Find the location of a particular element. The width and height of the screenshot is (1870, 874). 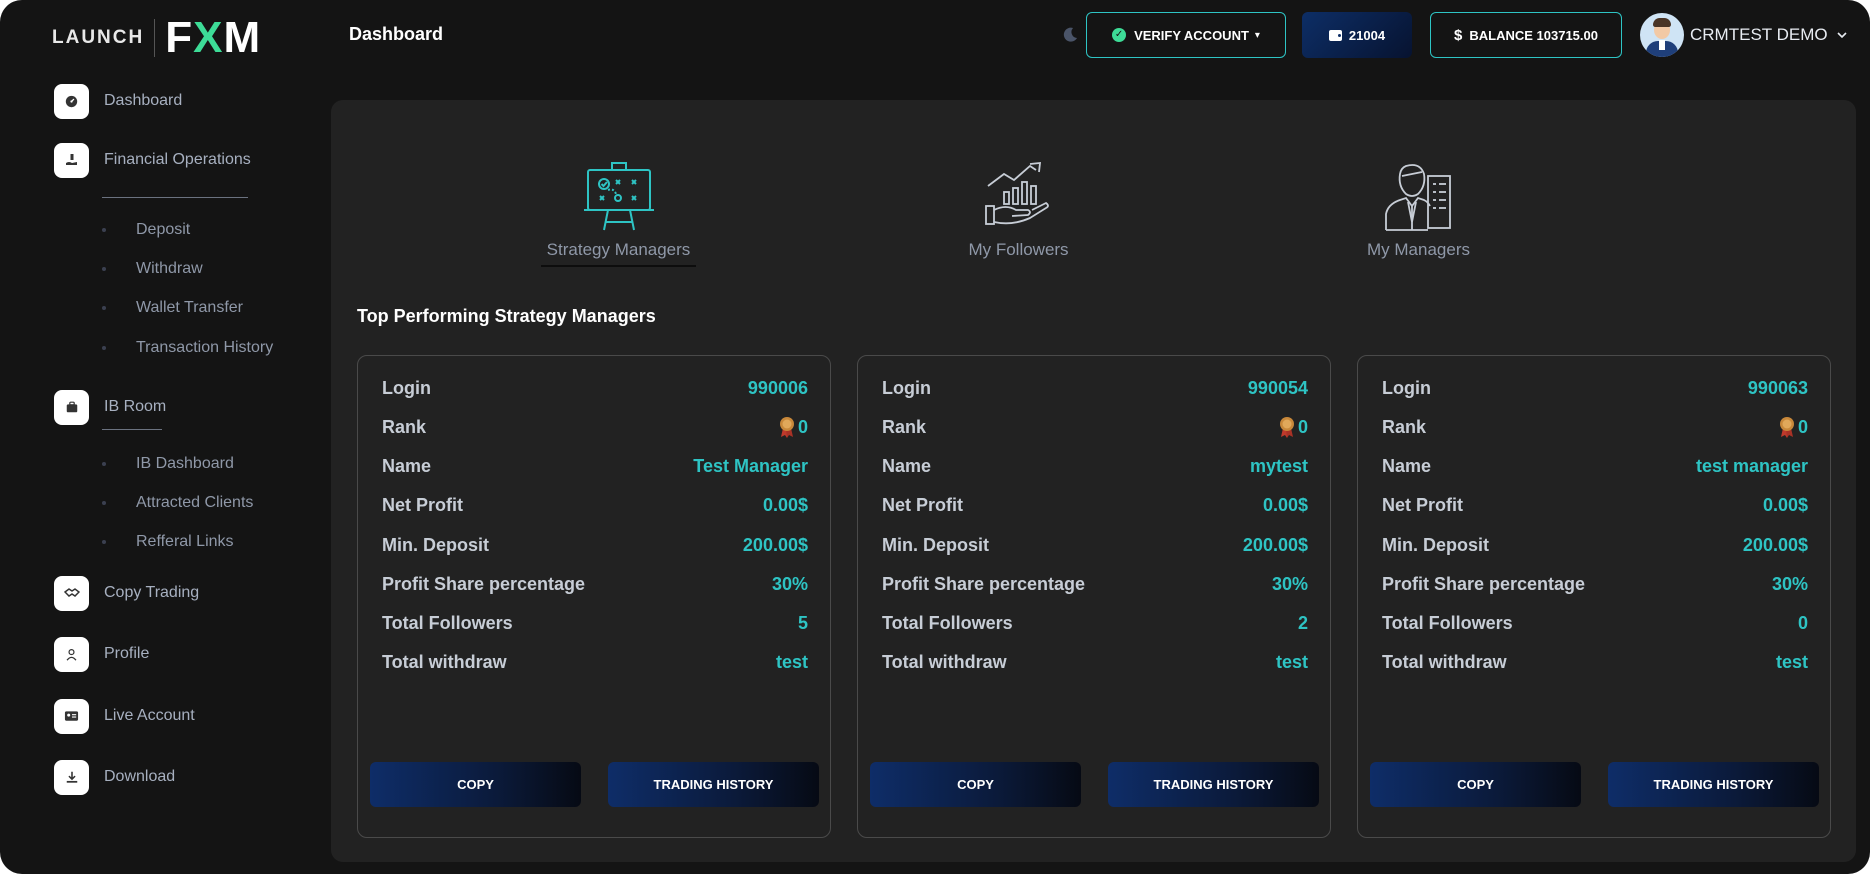

sidebar-item-label: Profile is located at coordinates (127, 653).